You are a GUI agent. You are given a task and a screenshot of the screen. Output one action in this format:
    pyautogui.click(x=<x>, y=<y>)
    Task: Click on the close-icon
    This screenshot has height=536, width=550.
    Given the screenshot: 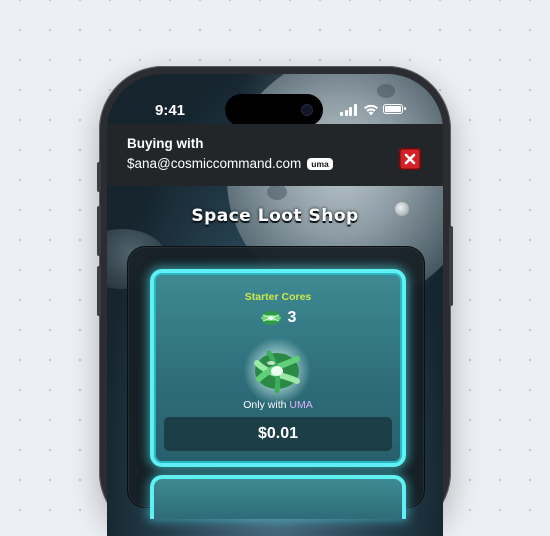 What is the action you would take?
    pyautogui.click(x=410, y=159)
    